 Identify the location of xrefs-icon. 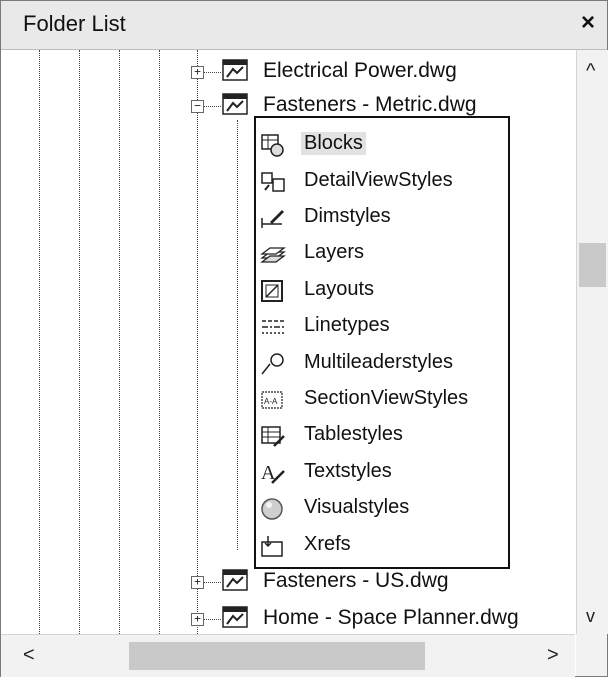
(272, 546).